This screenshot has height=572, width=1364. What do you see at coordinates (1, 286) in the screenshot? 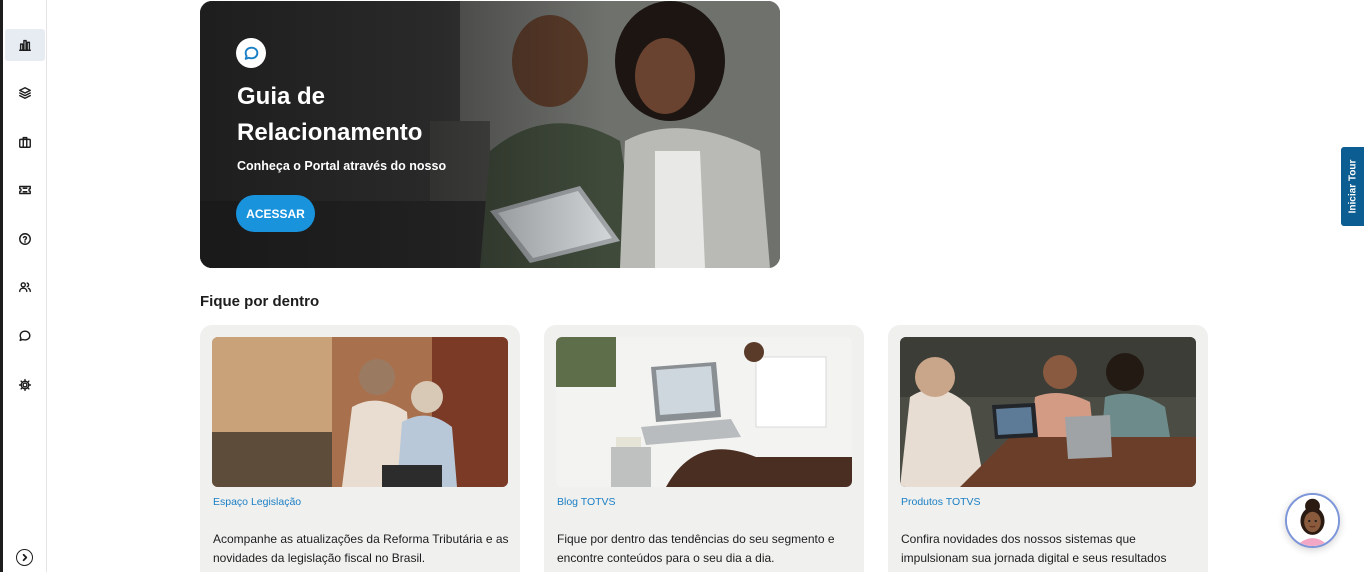
I see `sidebar-edge` at bounding box center [1, 286].